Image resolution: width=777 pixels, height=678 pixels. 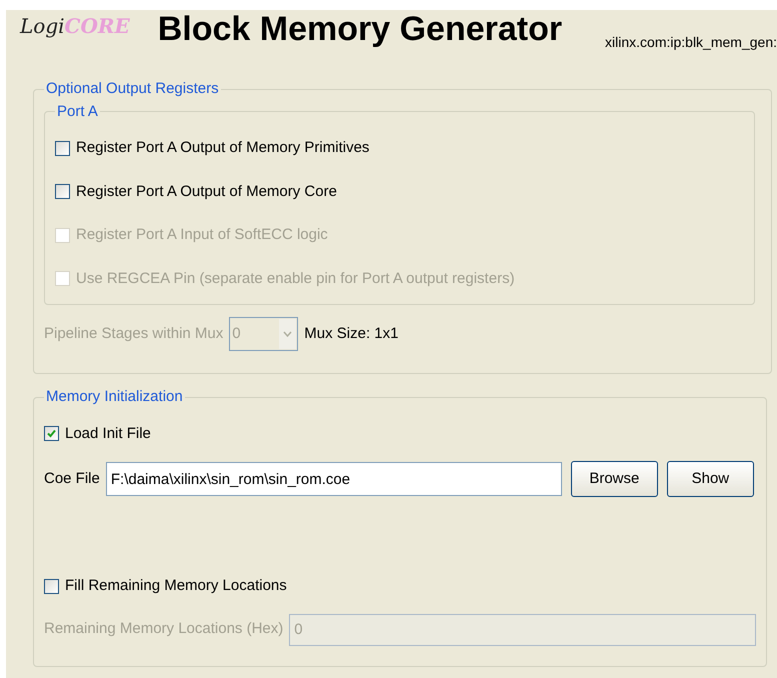 I want to click on checkbox-label: Load Init File, so click(x=108, y=434).